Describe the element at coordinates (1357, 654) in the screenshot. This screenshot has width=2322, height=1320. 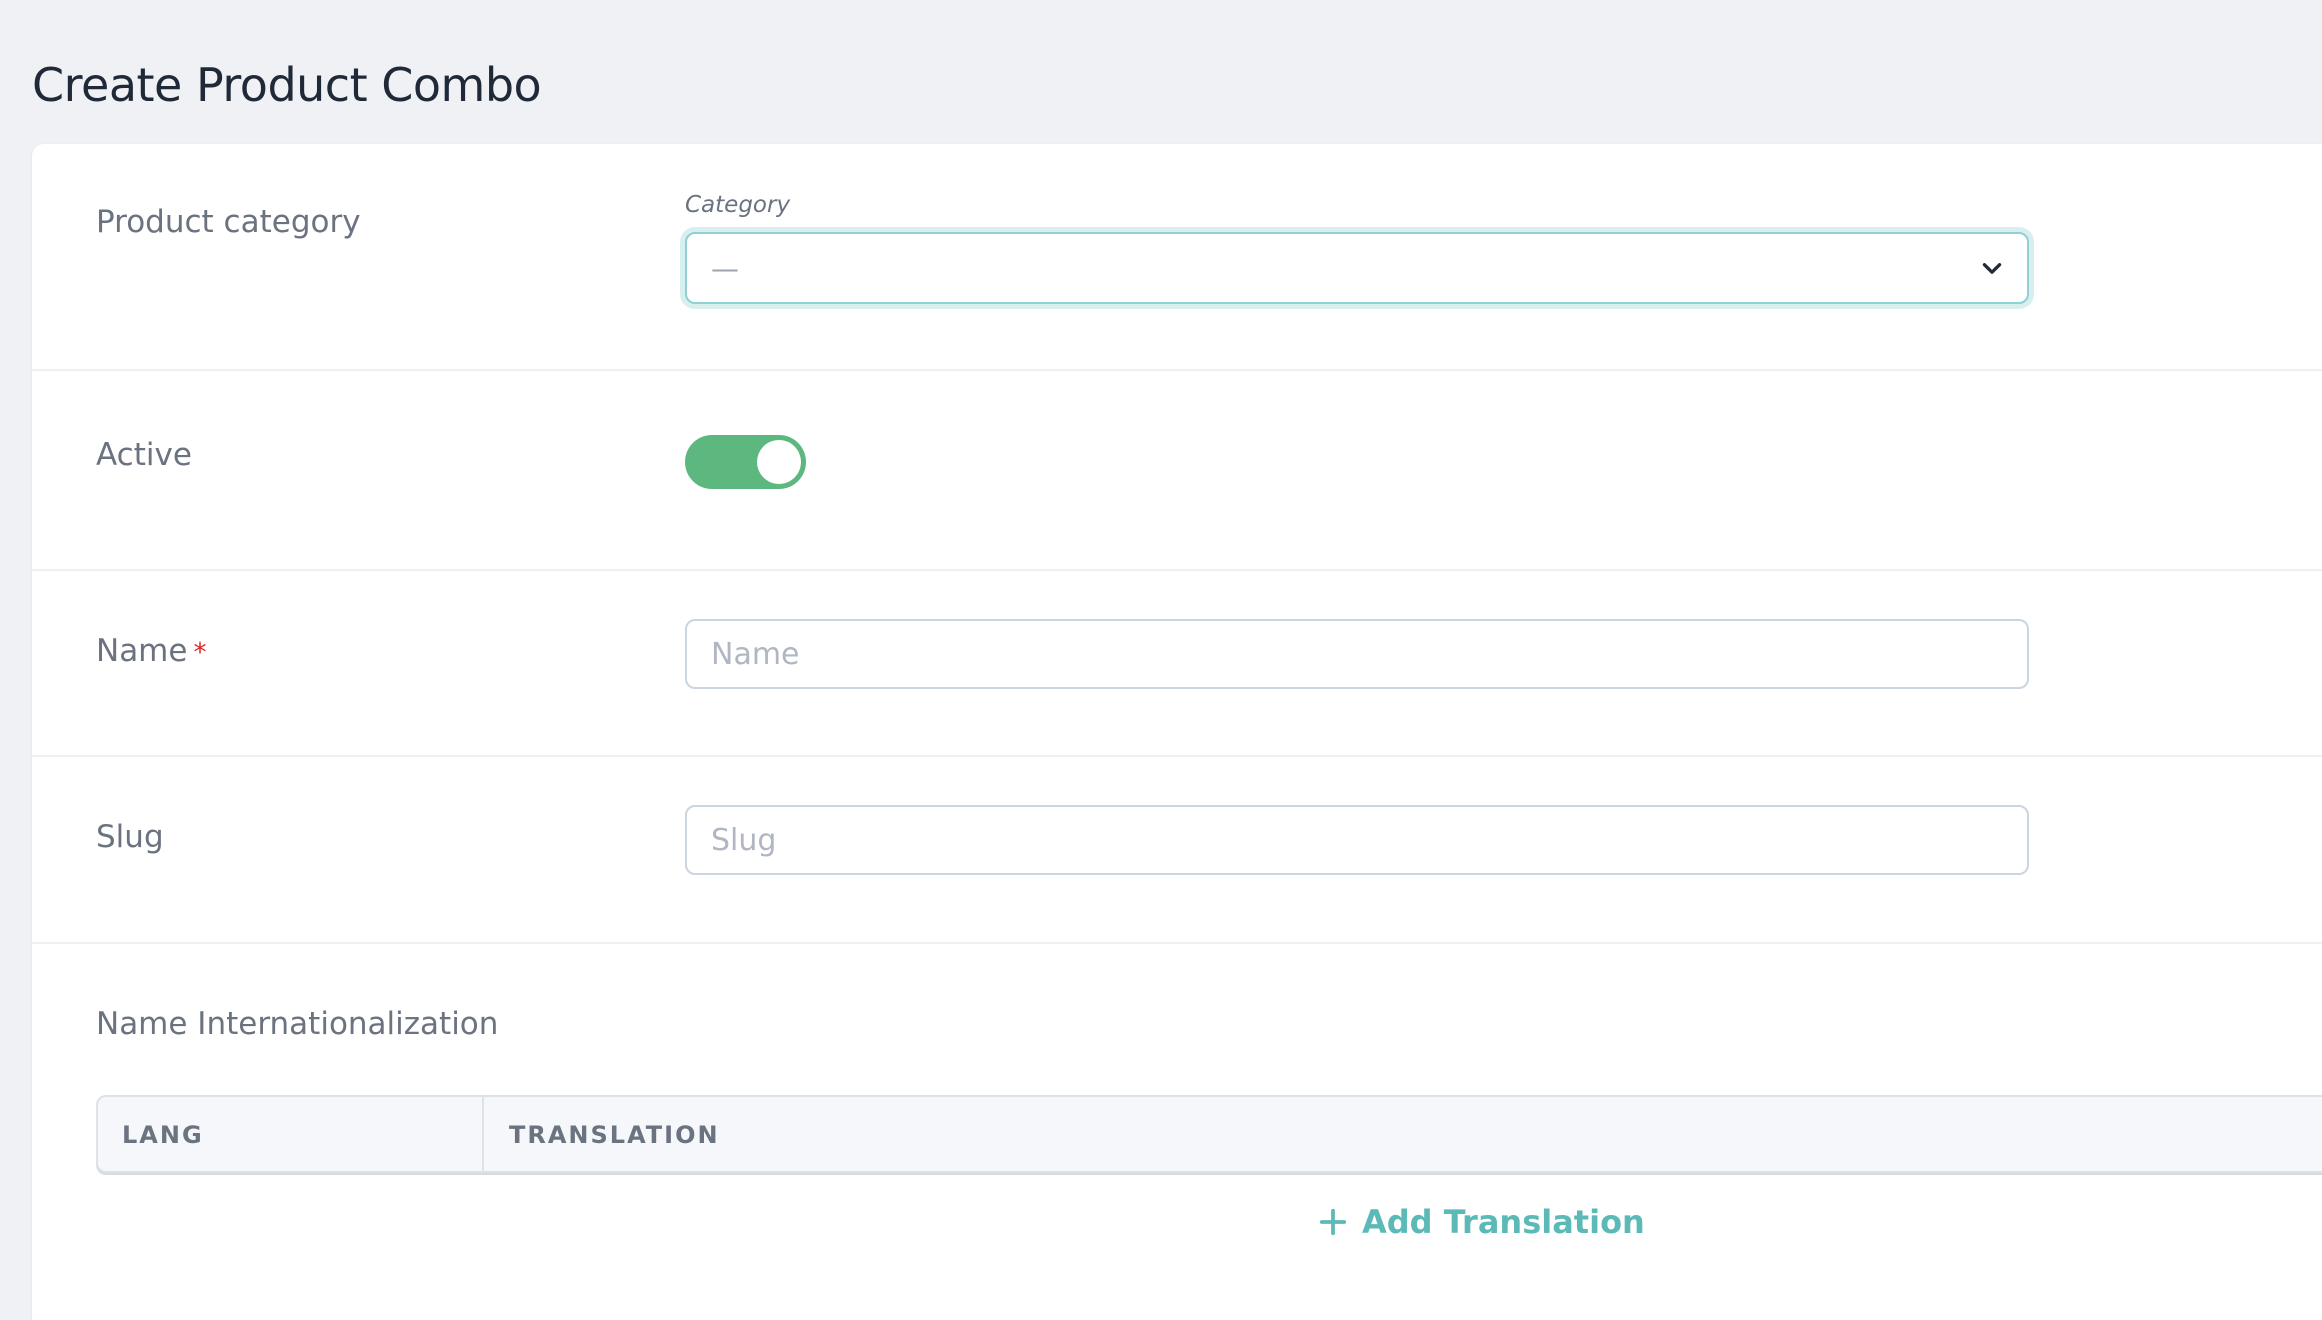
I see `name-input-field` at that location.